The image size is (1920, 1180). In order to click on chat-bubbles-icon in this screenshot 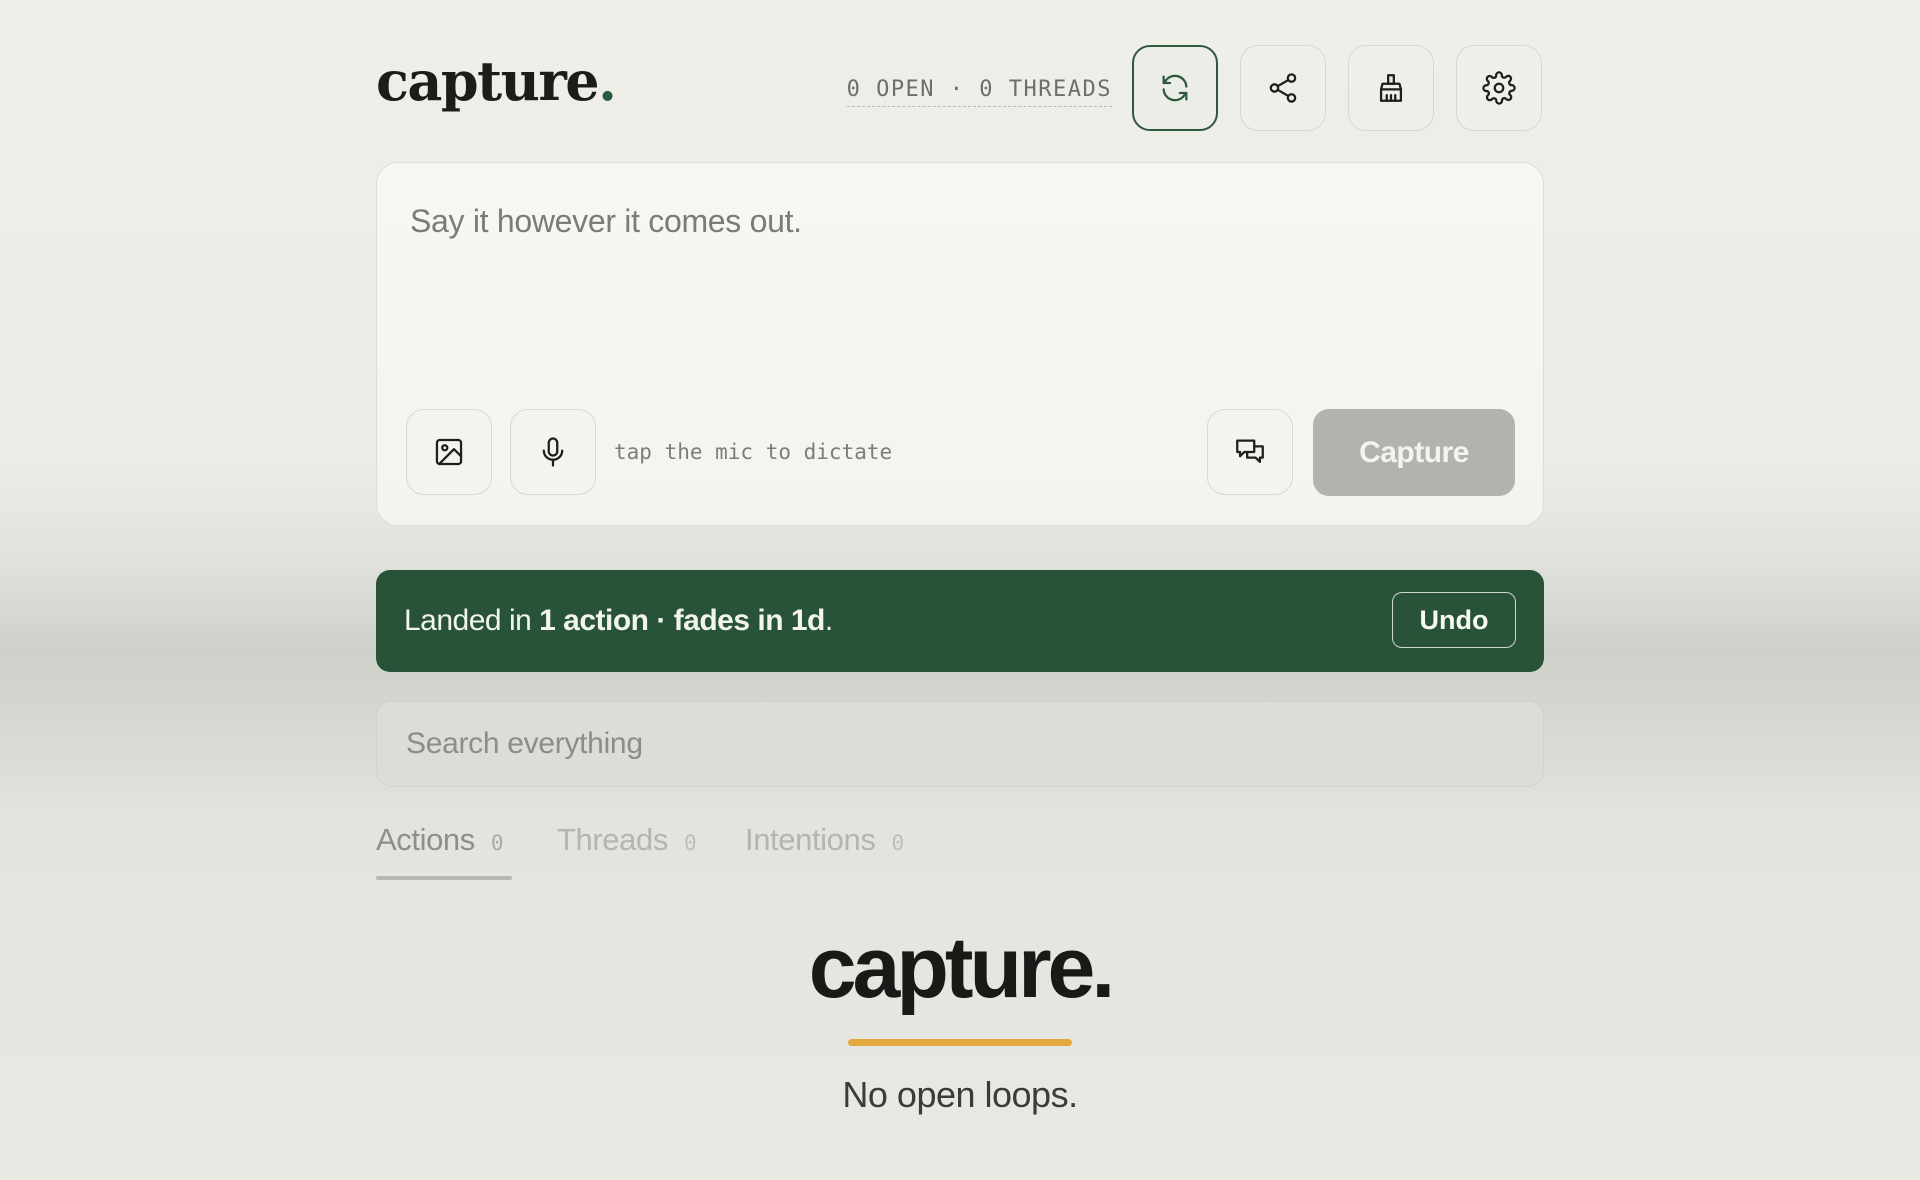, I will do `click(1250, 451)`.